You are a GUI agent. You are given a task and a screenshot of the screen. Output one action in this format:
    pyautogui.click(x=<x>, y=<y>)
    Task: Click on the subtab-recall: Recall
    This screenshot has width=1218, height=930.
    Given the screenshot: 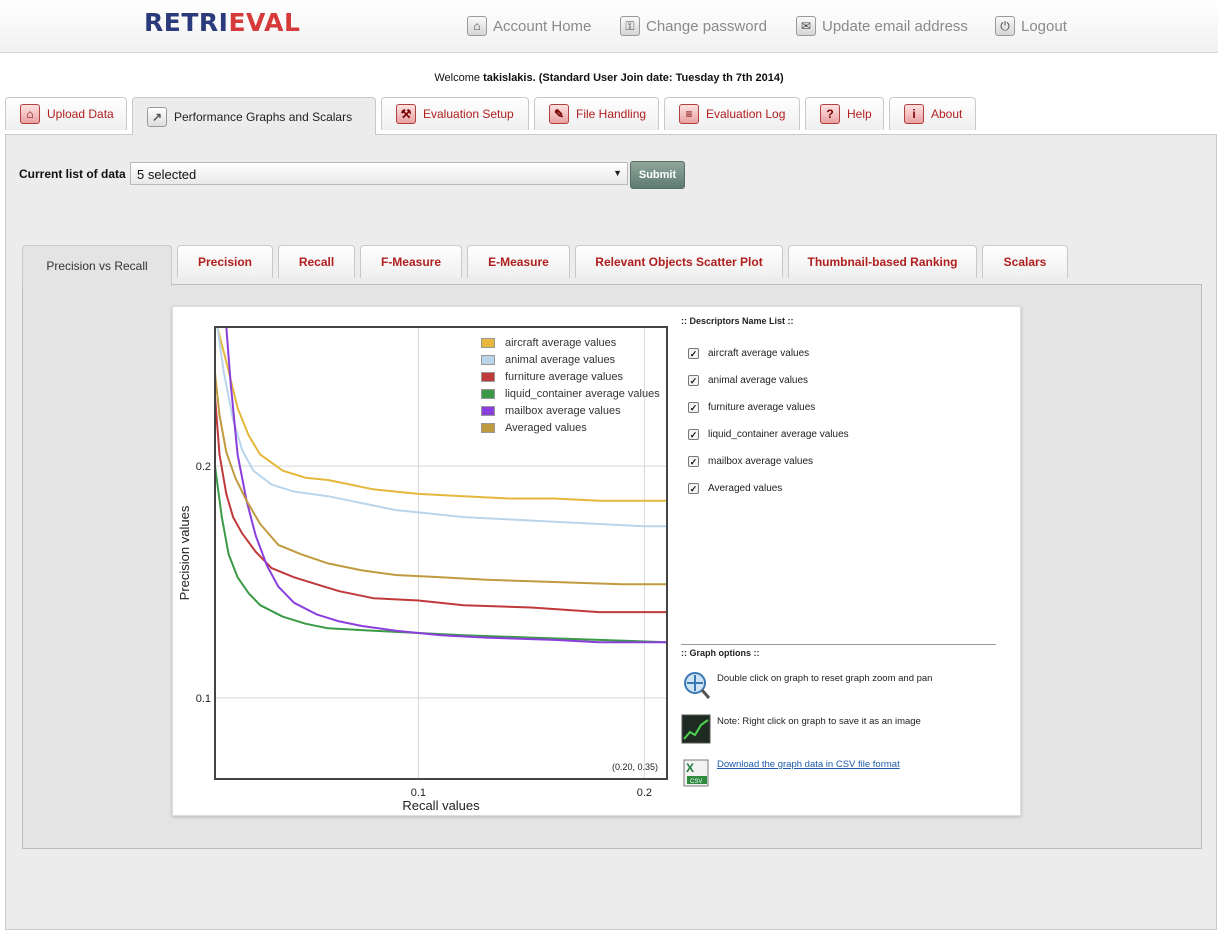 What is the action you would take?
    pyautogui.click(x=316, y=261)
    